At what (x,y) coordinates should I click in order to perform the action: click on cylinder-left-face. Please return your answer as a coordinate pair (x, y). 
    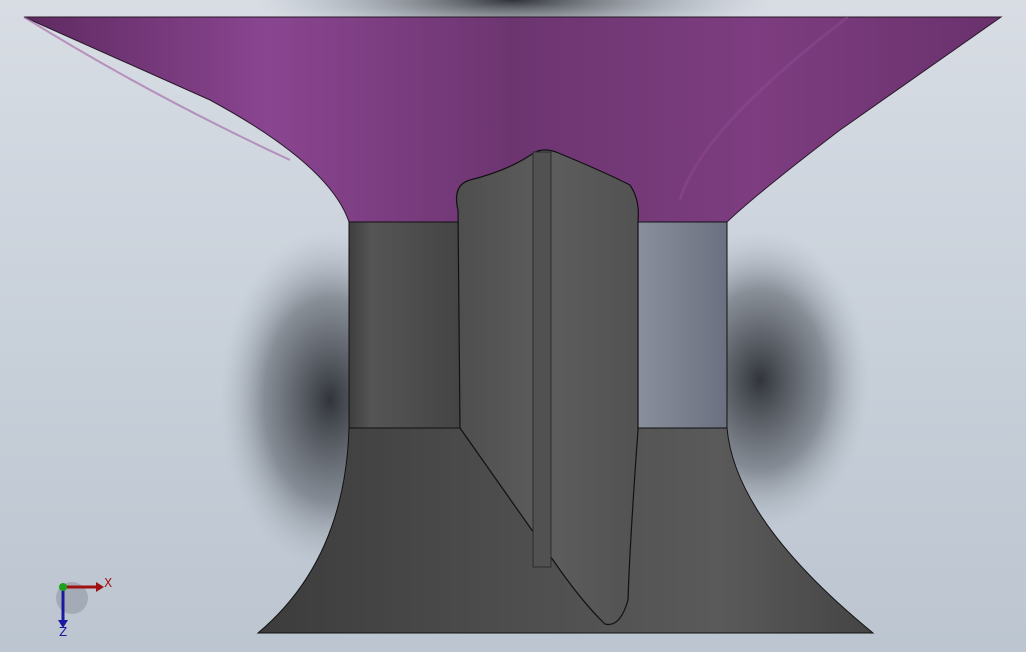
    Looking at the image, I should click on (404, 325).